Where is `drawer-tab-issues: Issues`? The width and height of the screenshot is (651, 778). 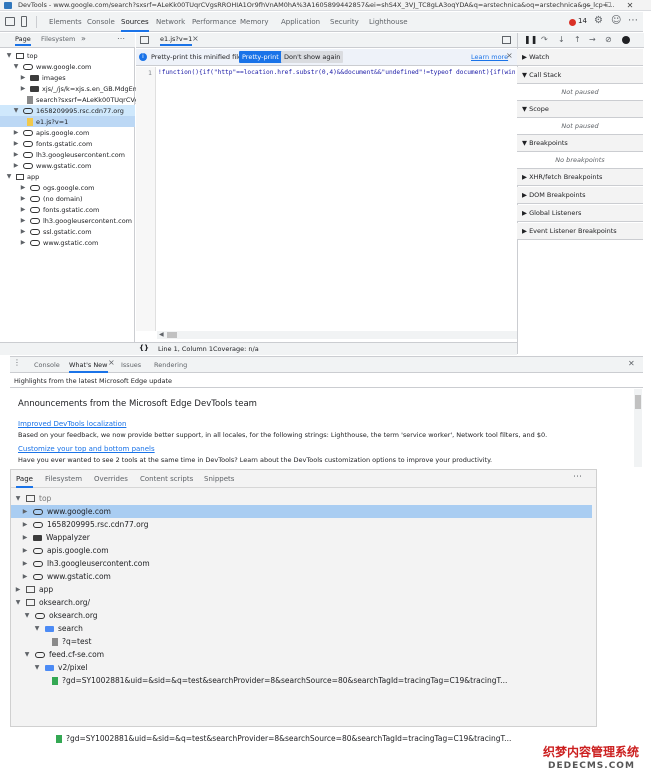 drawer-tab-issues: Issues is located at coordinates (131, 365).